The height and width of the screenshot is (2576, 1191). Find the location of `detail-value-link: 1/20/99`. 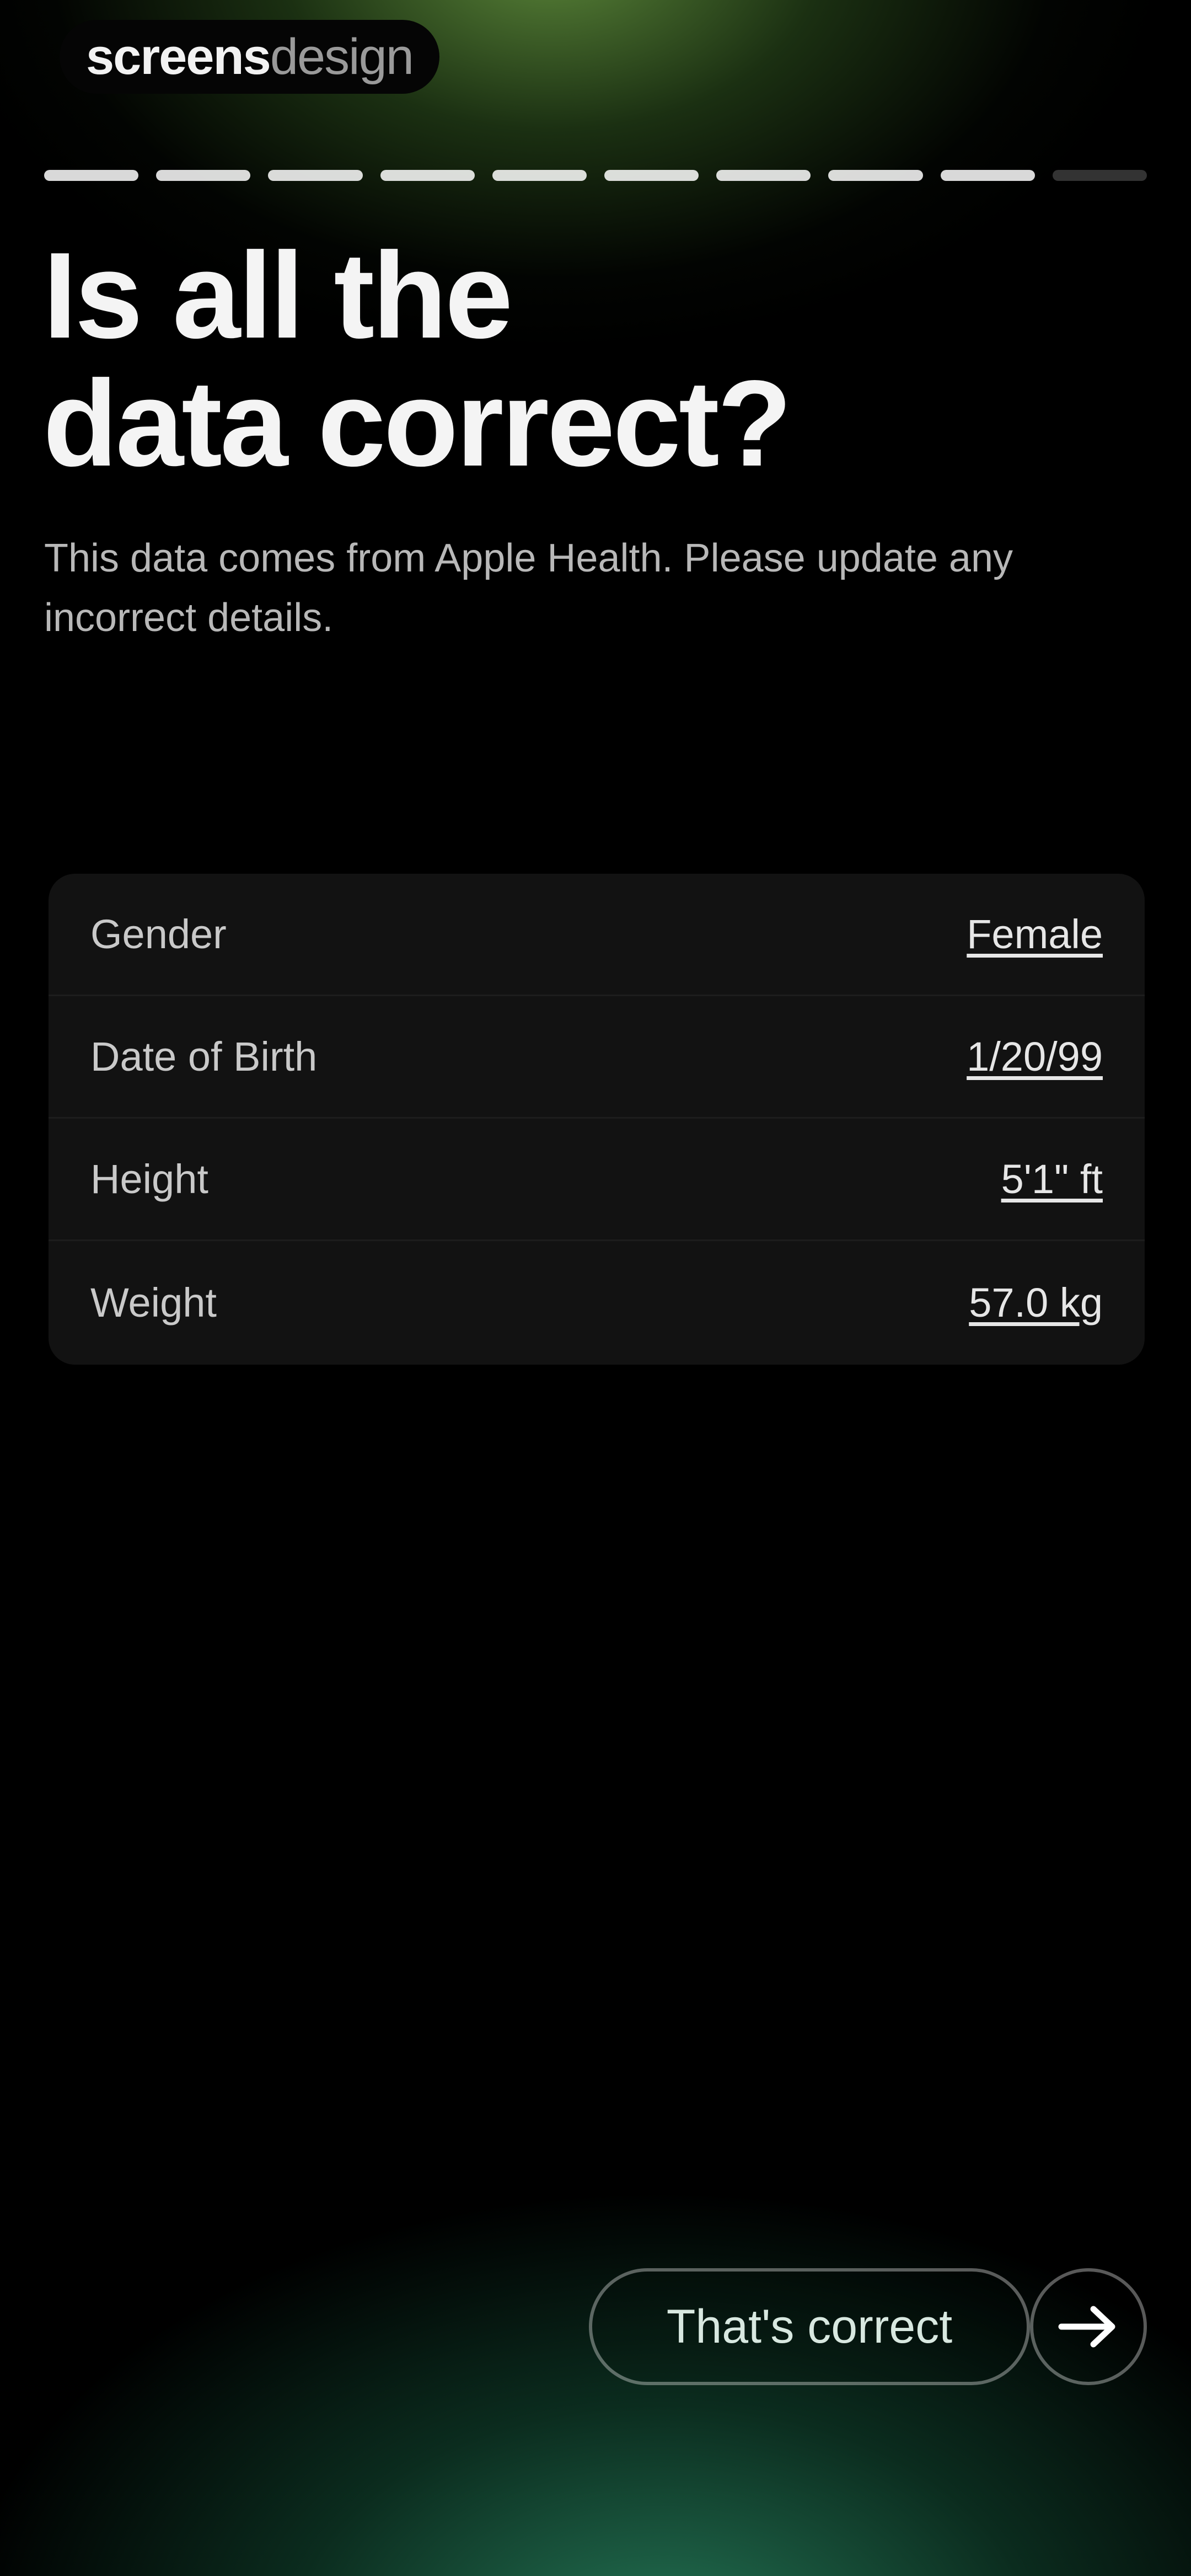

detail-value-link: 1/20/99 is located at coordinates (1035, 1056).